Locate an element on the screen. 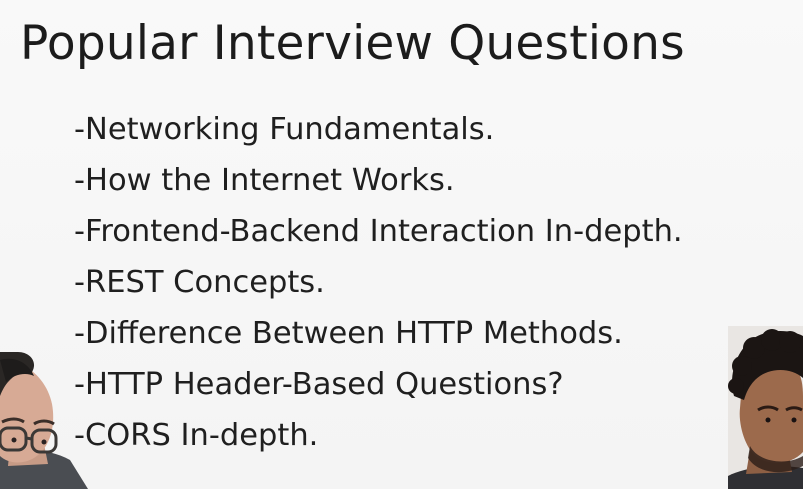 Image resolution: width=803 pixels, height=489 pixels. person-right-image is located at coordinates (765, 407).